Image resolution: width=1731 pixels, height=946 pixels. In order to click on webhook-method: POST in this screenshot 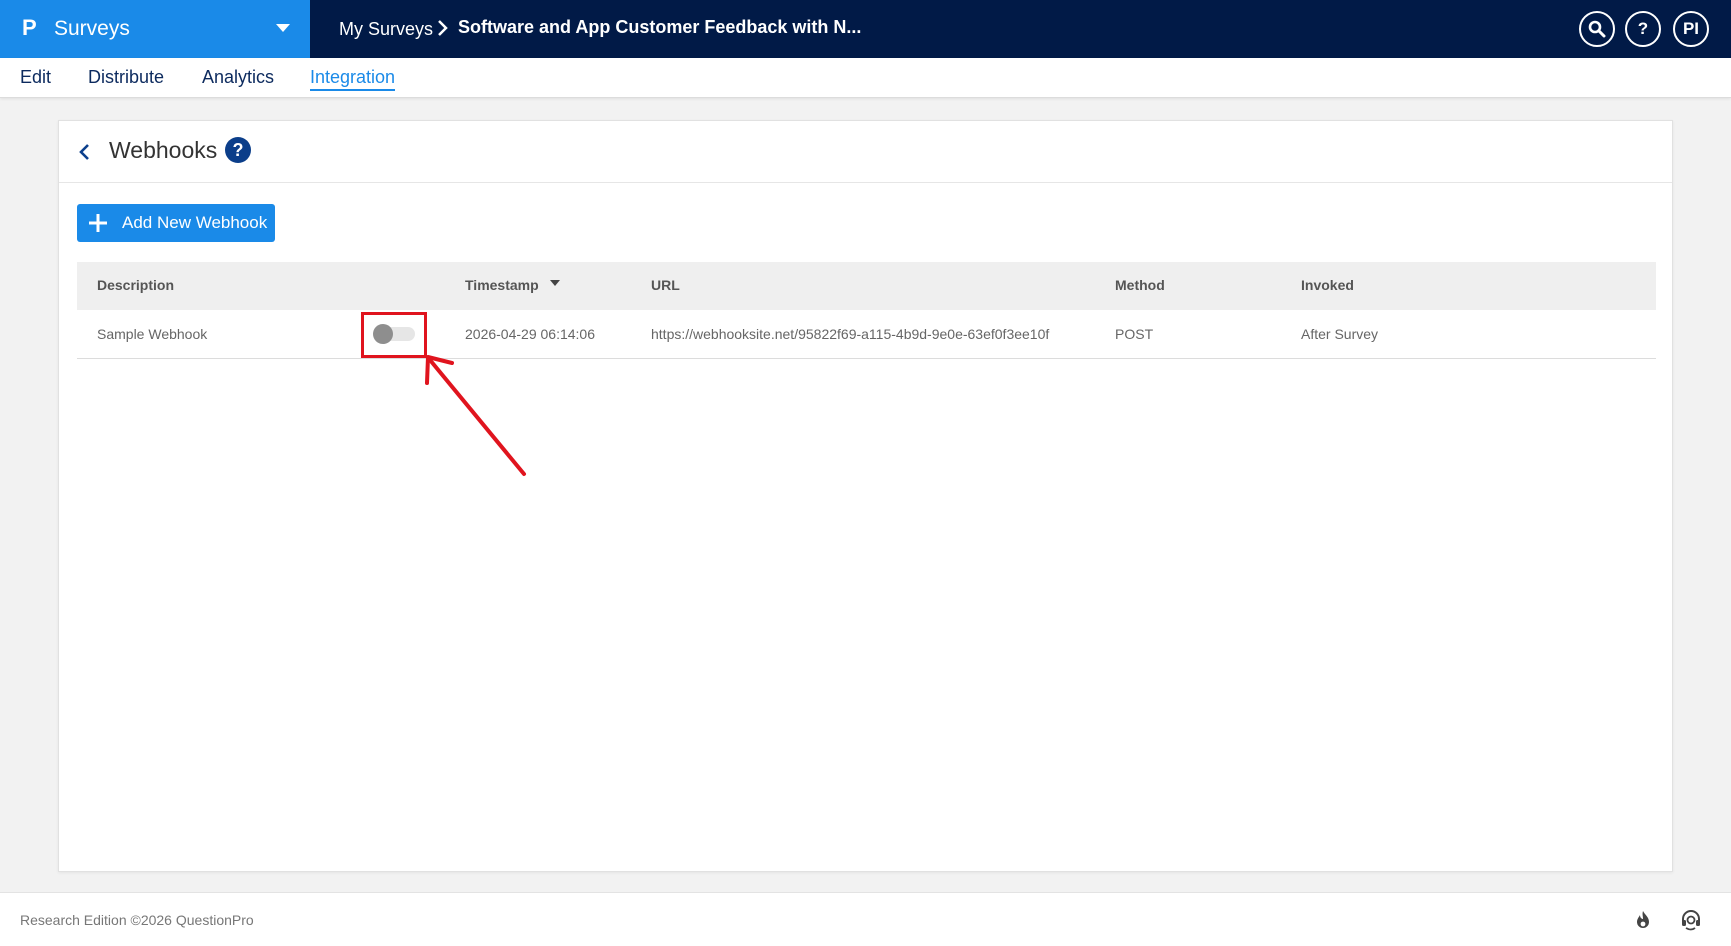, I will do `click(1134, 334)`.